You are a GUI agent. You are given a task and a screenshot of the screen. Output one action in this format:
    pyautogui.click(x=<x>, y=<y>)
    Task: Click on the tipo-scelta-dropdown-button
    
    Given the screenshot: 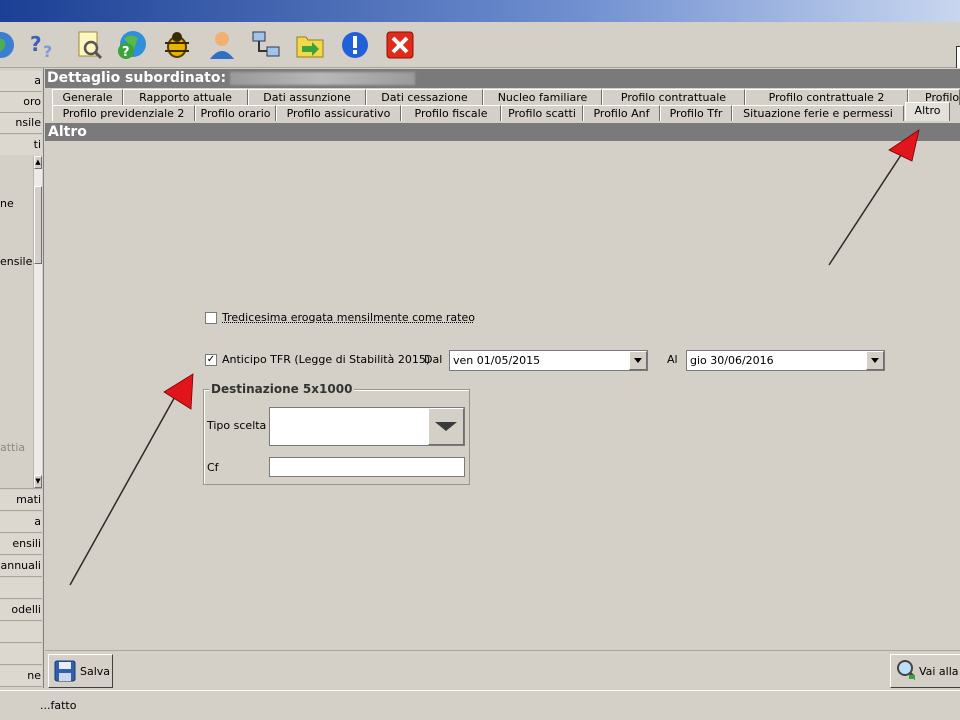 What is the action you would take?
    pyautogui.click(x=446, y=426)
    